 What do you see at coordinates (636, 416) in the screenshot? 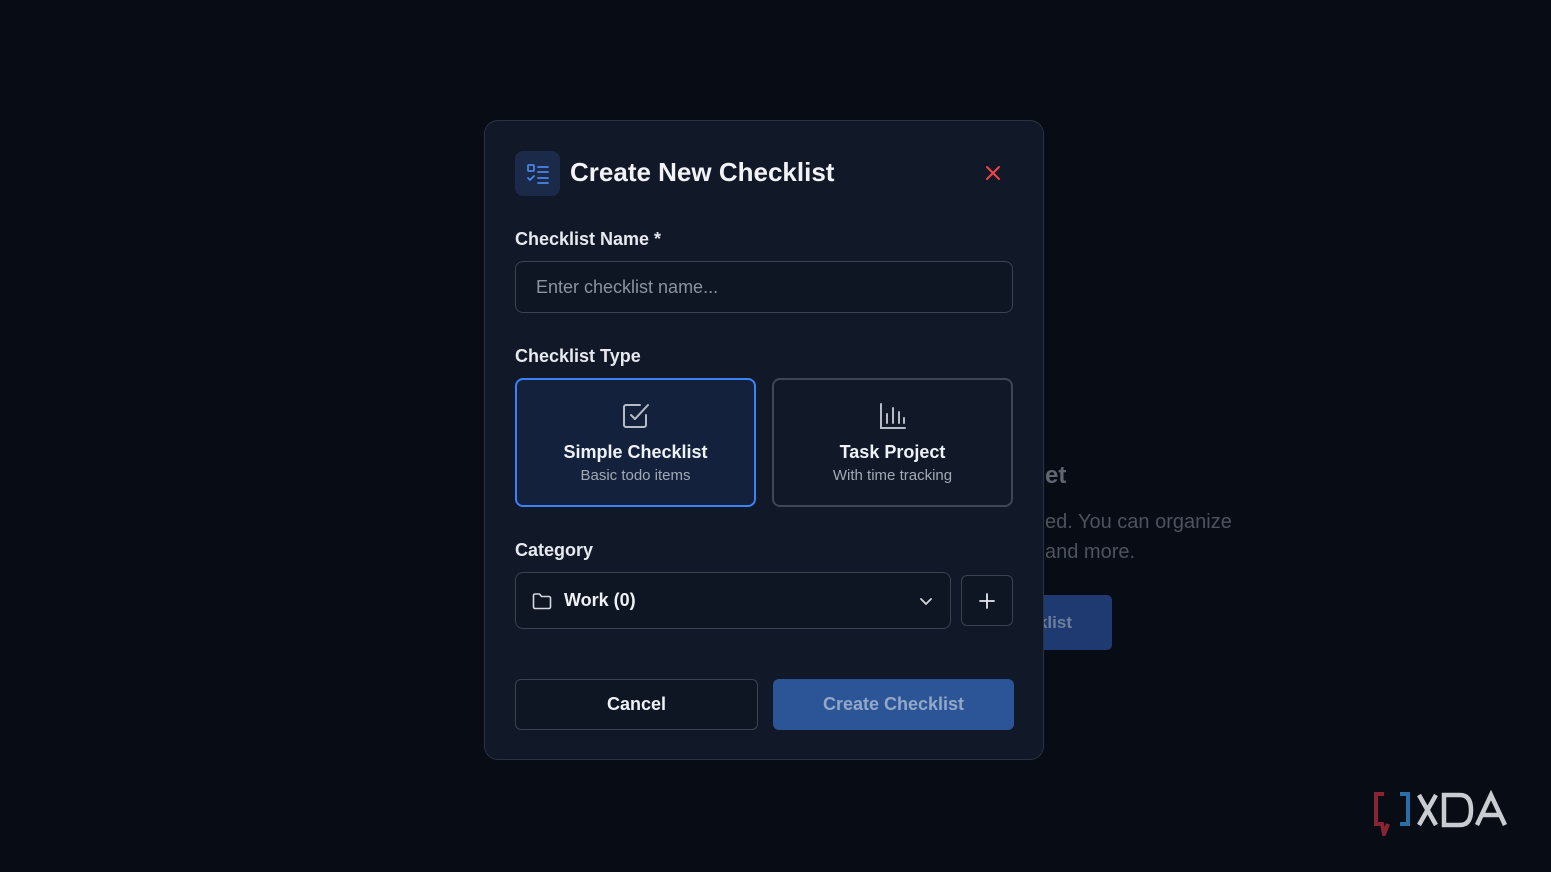
I see `checkbox-icon` at bounding box center [636, 416].